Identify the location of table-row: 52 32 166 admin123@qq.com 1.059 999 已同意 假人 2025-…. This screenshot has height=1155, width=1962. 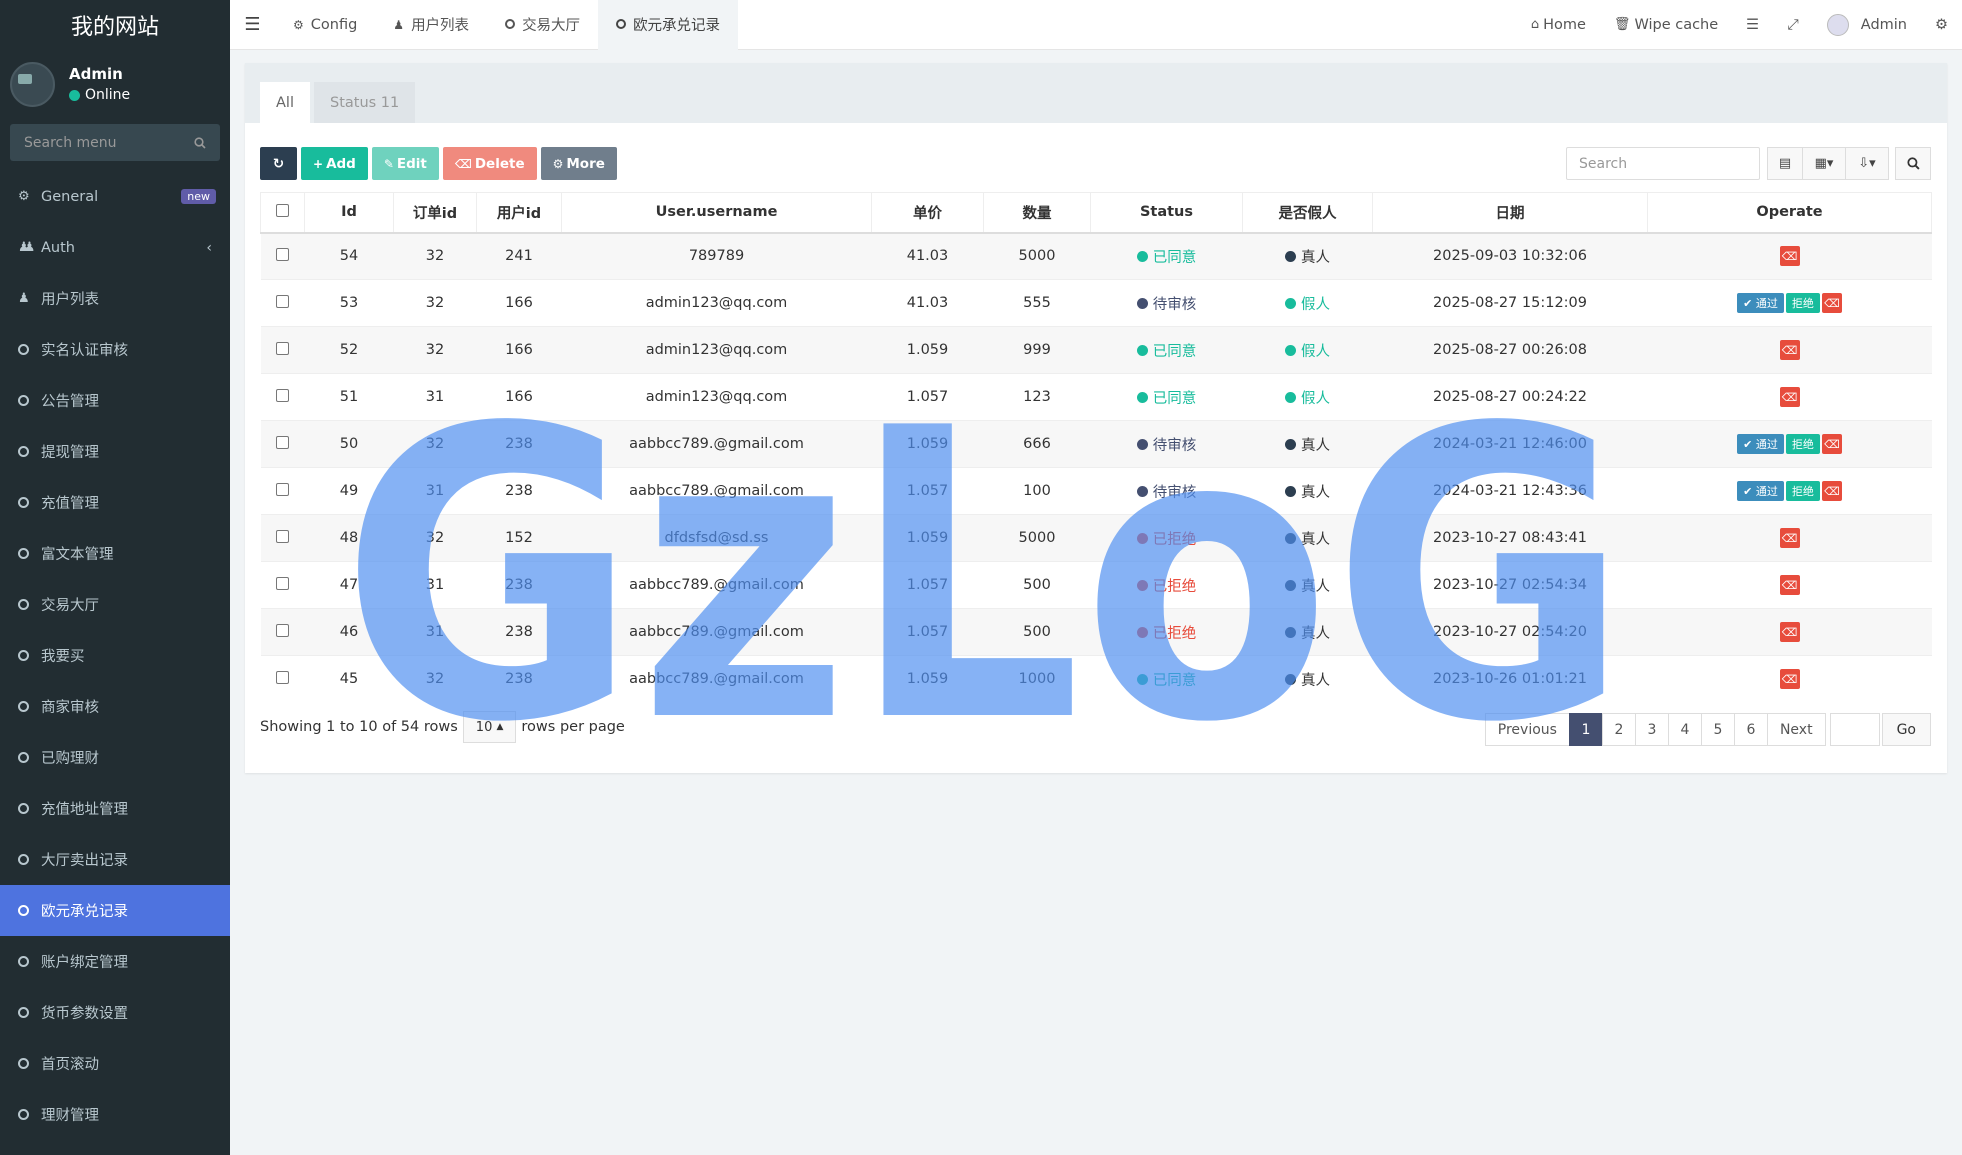
(1096, 350).